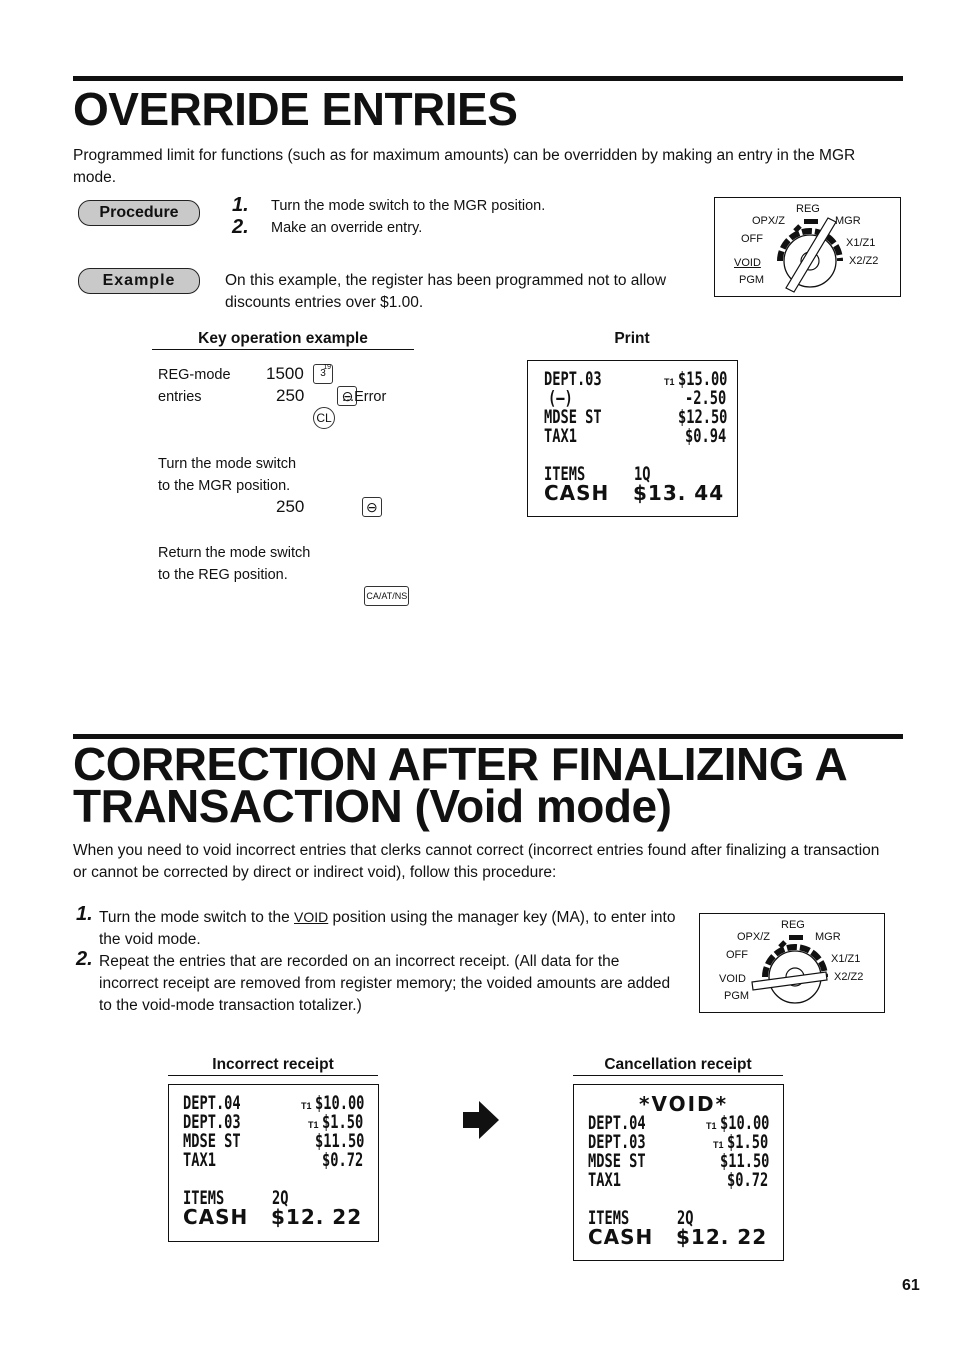  What do you see at coordinates (347, 228) in the screenshot?
I see `step-text: Make an override entry.` at bounding box center [347, 228].